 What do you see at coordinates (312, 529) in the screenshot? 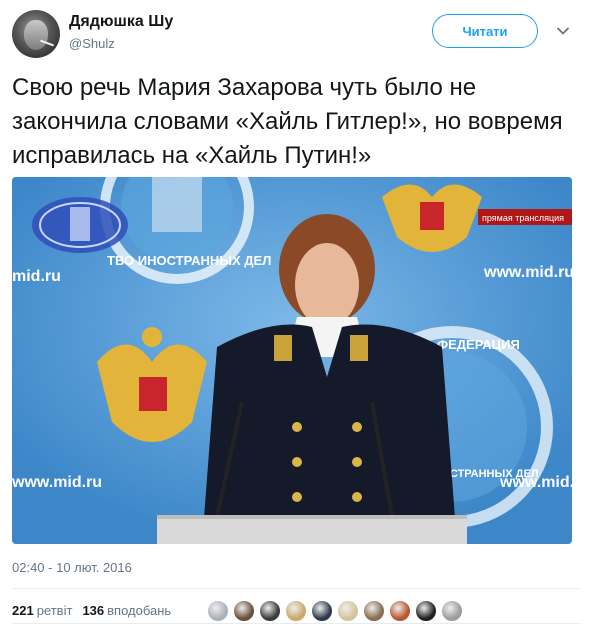
I see `podium` at bounding box center [312, 529].